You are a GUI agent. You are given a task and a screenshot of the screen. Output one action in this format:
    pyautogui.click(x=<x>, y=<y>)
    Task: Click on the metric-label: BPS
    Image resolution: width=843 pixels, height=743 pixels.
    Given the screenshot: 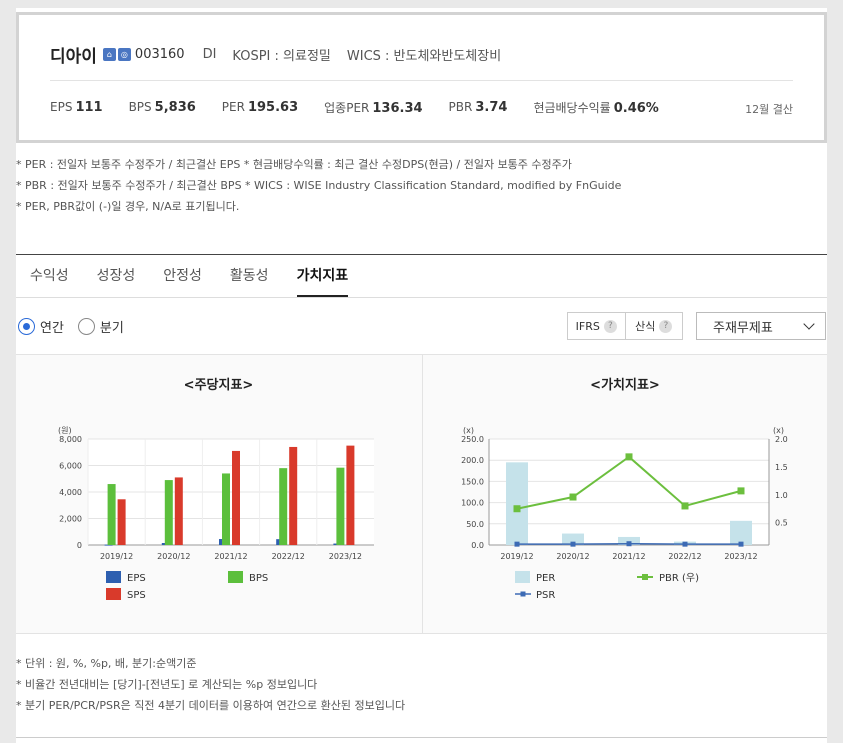 What is the action you would take?
    pyautogui.click(x=140, y=107)
    